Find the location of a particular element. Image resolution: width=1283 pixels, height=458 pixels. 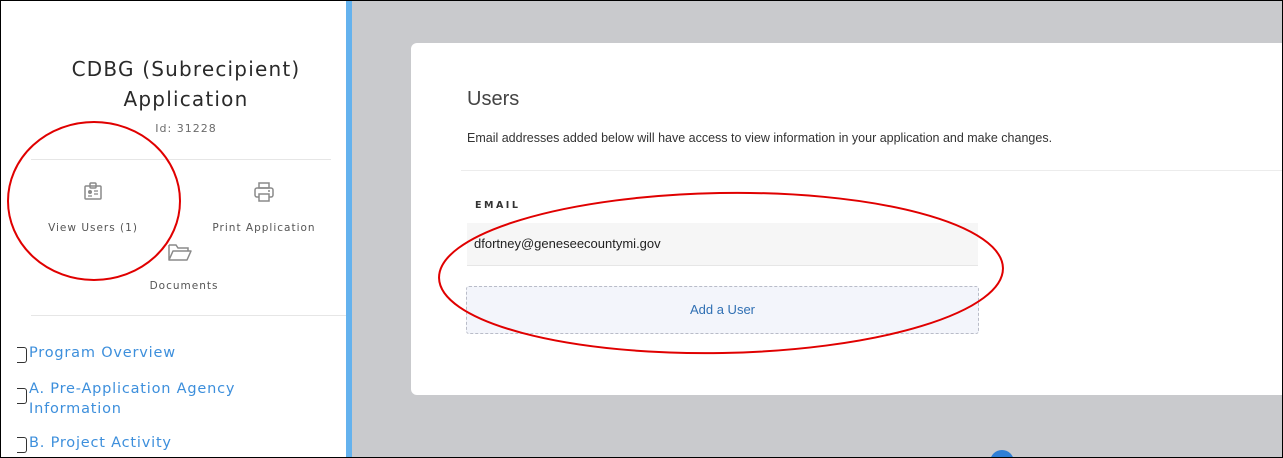

nav-item-label: A. Pre-Application Agency Information is located at coordinates (132, 399).